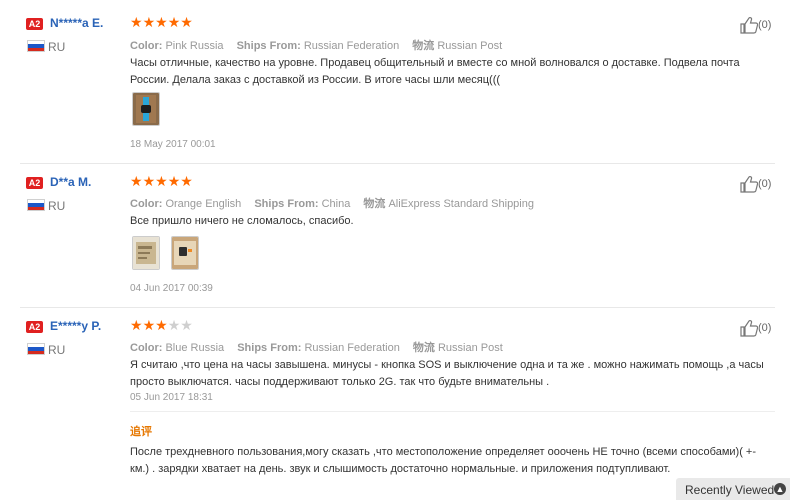 Image resolution: width=790 pixels, height=502 pixels. Describe the element at coordinates (173, 144) in the screenshot. I see `review-date: 18 May 2017 00:01` at that location.